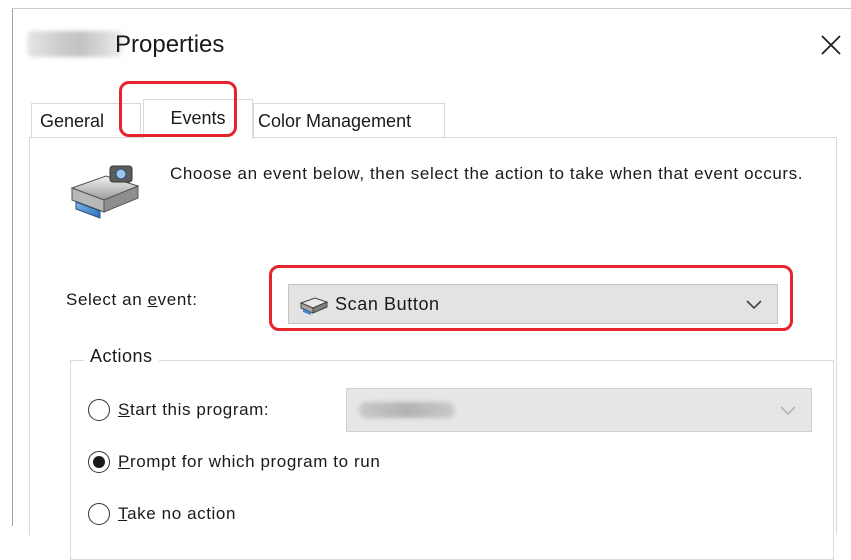 The height and width of the screenshot is (560, 851). Describe the element at coordinates (194, 409) in the screenshot. I see `radio-start-program-label: Start this program:` at that location.